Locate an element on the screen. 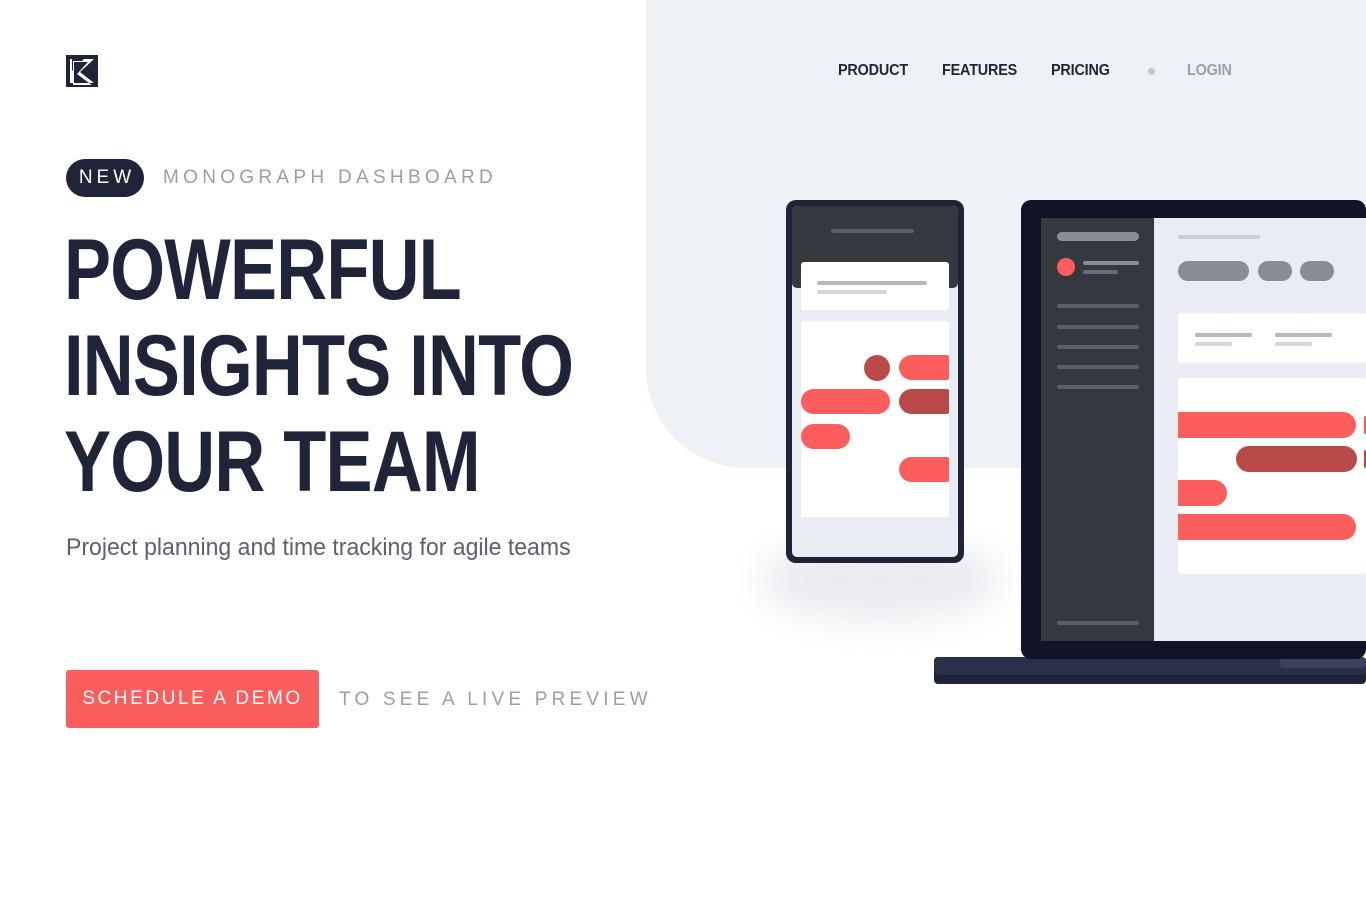 This screenshot has width=1366, height=920. headline-line-1: POWERFUL is located at coordinates (263, 270).